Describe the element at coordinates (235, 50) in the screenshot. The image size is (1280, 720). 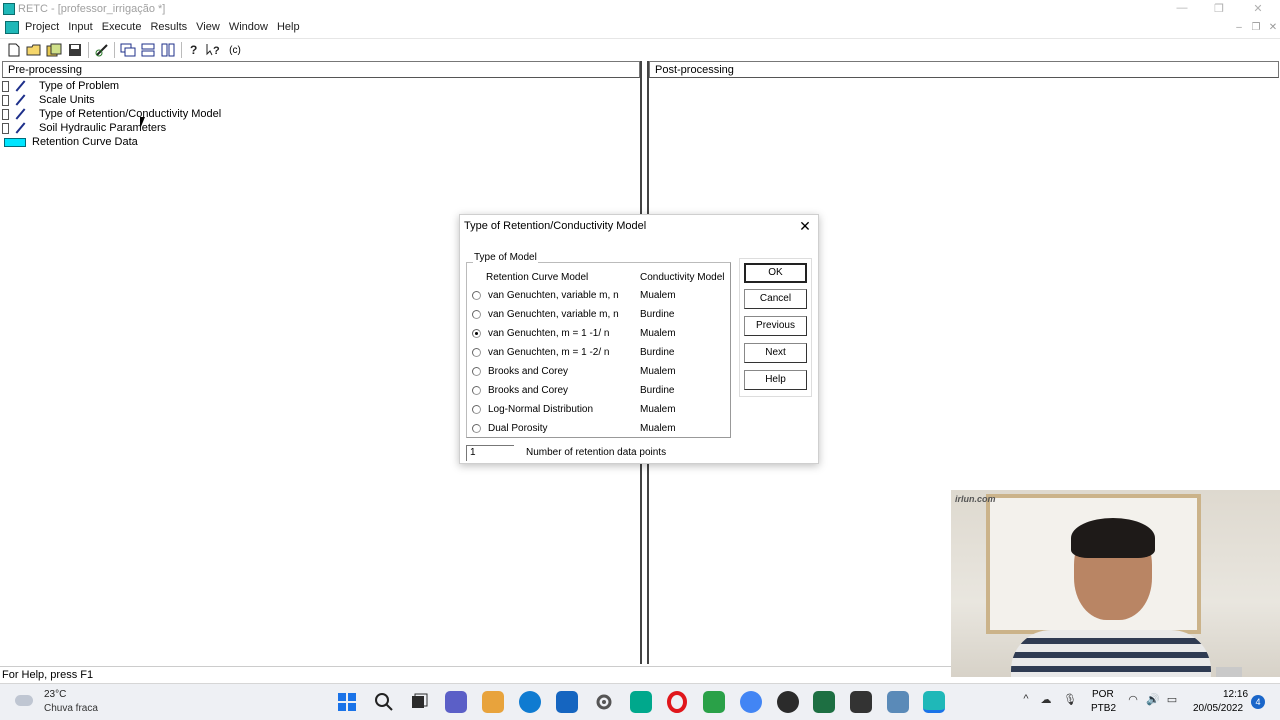
I see `about-icon: (c)` at that location.